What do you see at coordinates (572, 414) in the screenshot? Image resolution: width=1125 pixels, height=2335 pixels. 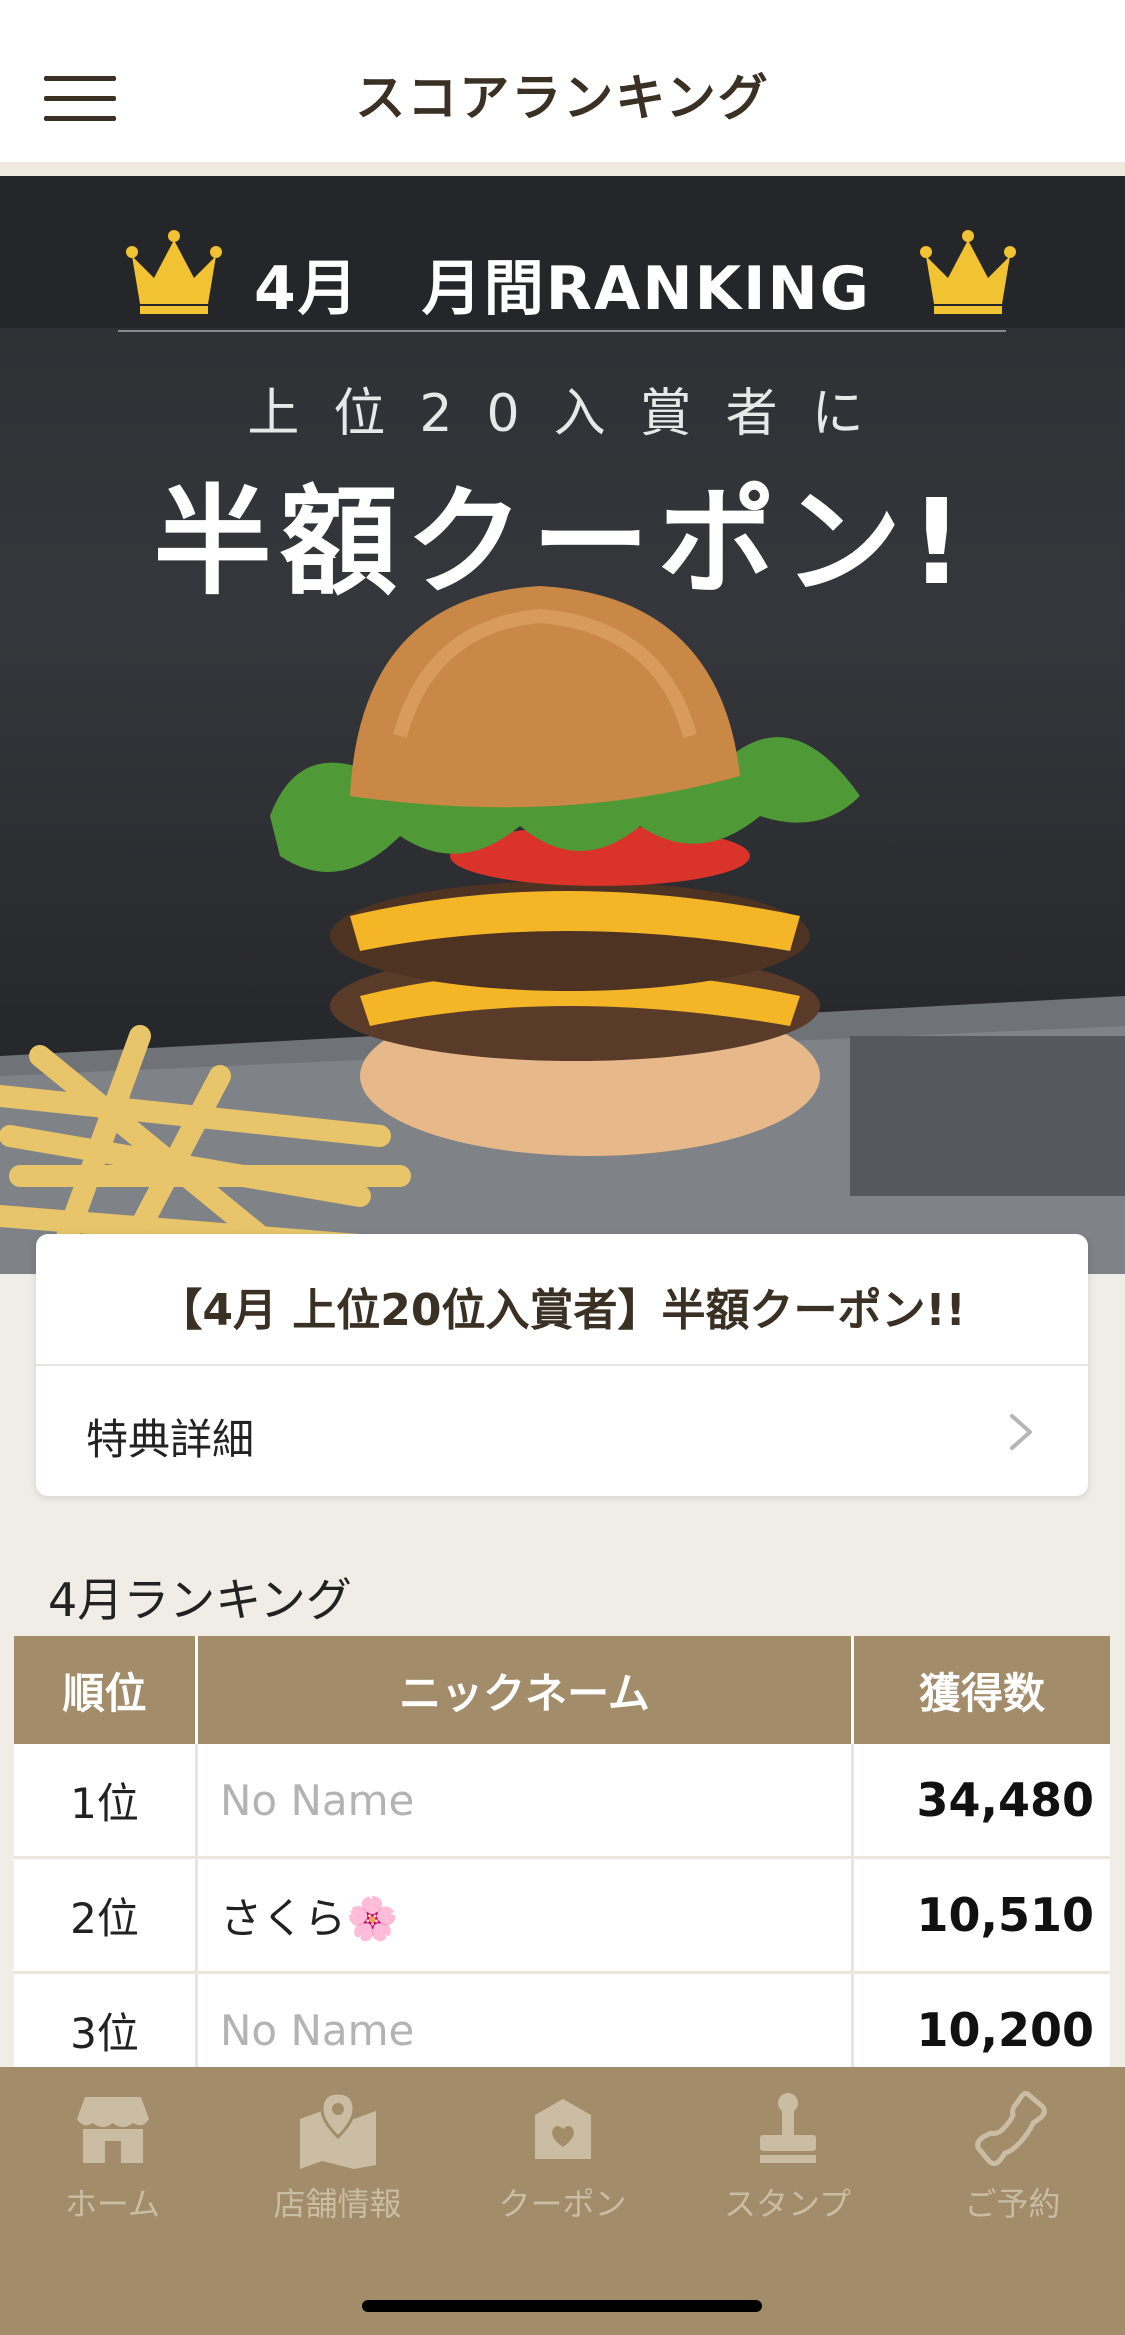 I see `banner-subtitle: 上位20入賞者に` at bounding box center [572, 414].